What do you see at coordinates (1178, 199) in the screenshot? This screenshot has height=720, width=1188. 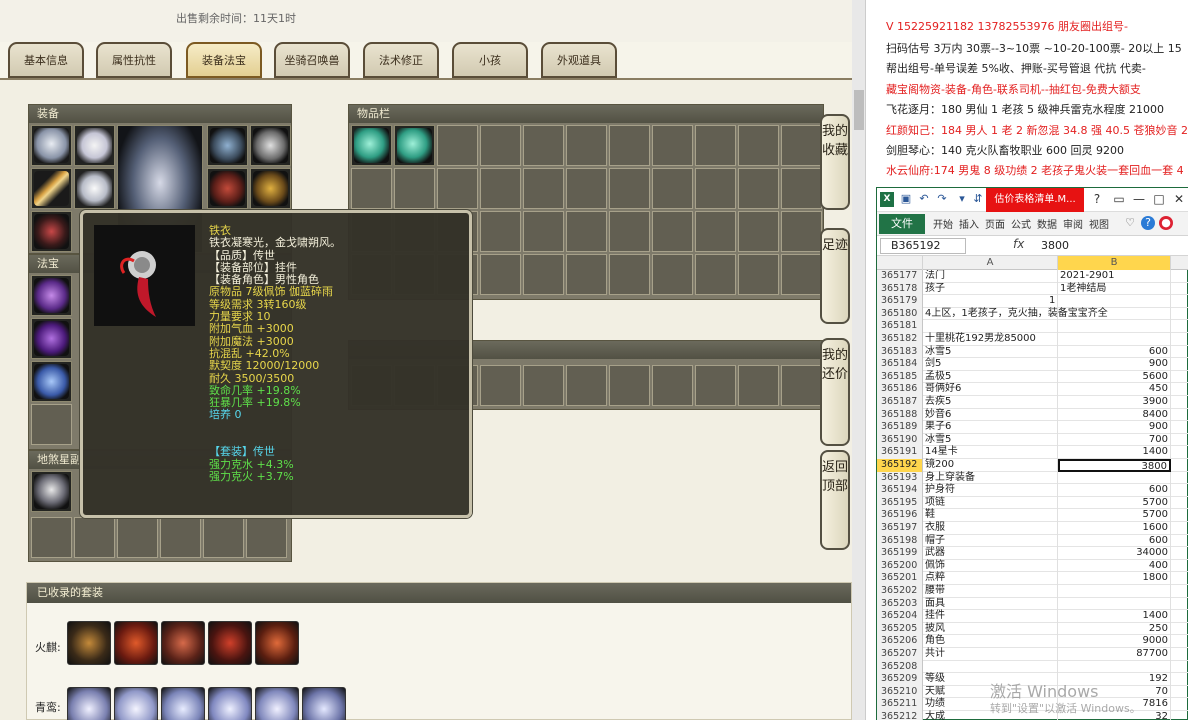 I see `close-icon: ✕` at bounding box center [1178, 199].